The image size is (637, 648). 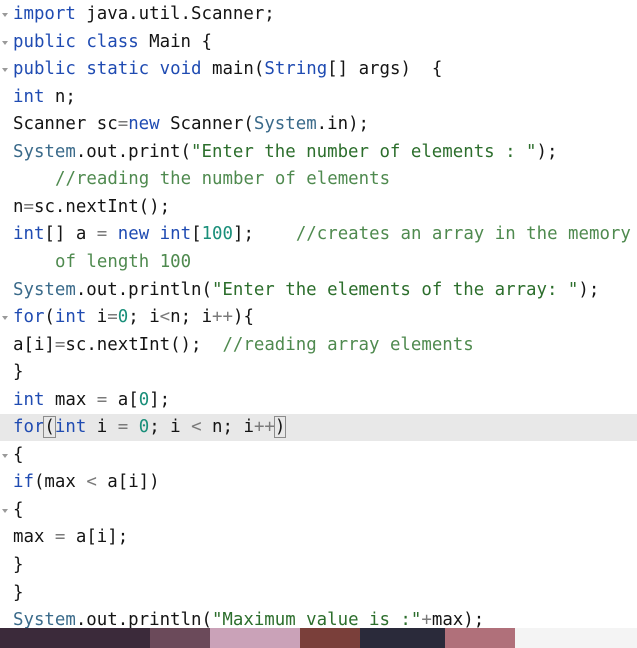 What do you see at coordinates (318, 317) in the screenshot?
I see `code-line: for(int i=0; i<n; i++){` at bounding box center [318, 317].